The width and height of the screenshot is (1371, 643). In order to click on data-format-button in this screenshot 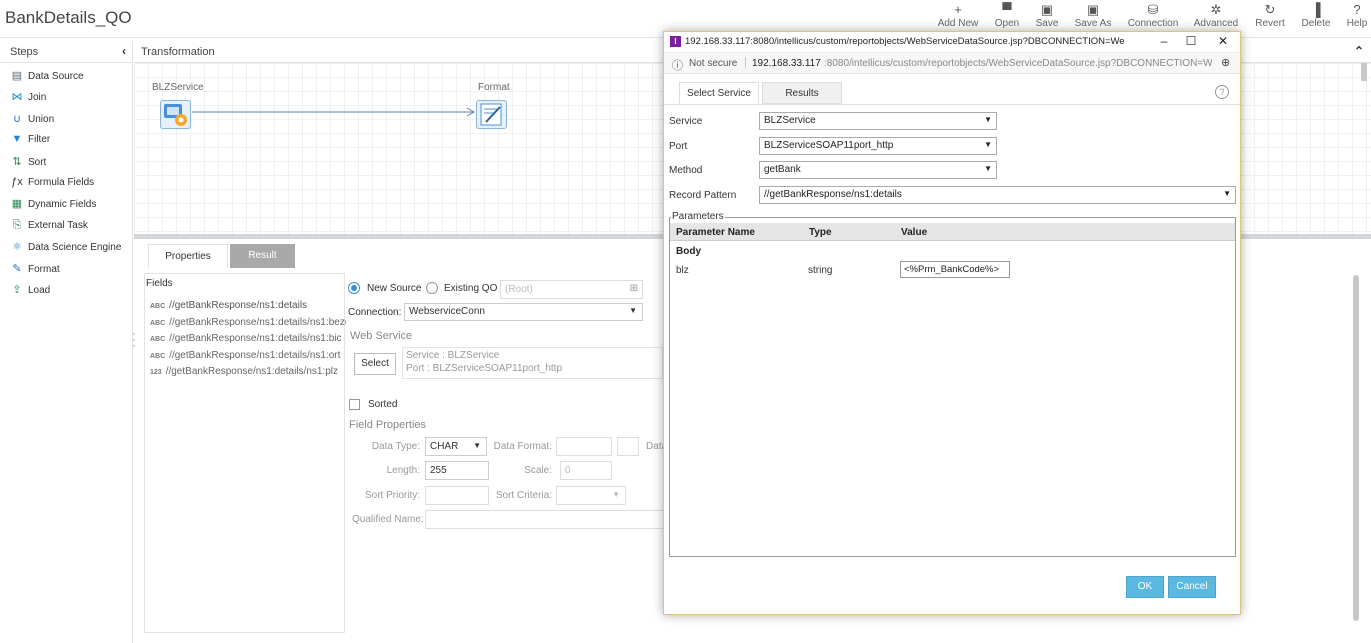, I will do `click(628, 446)`.